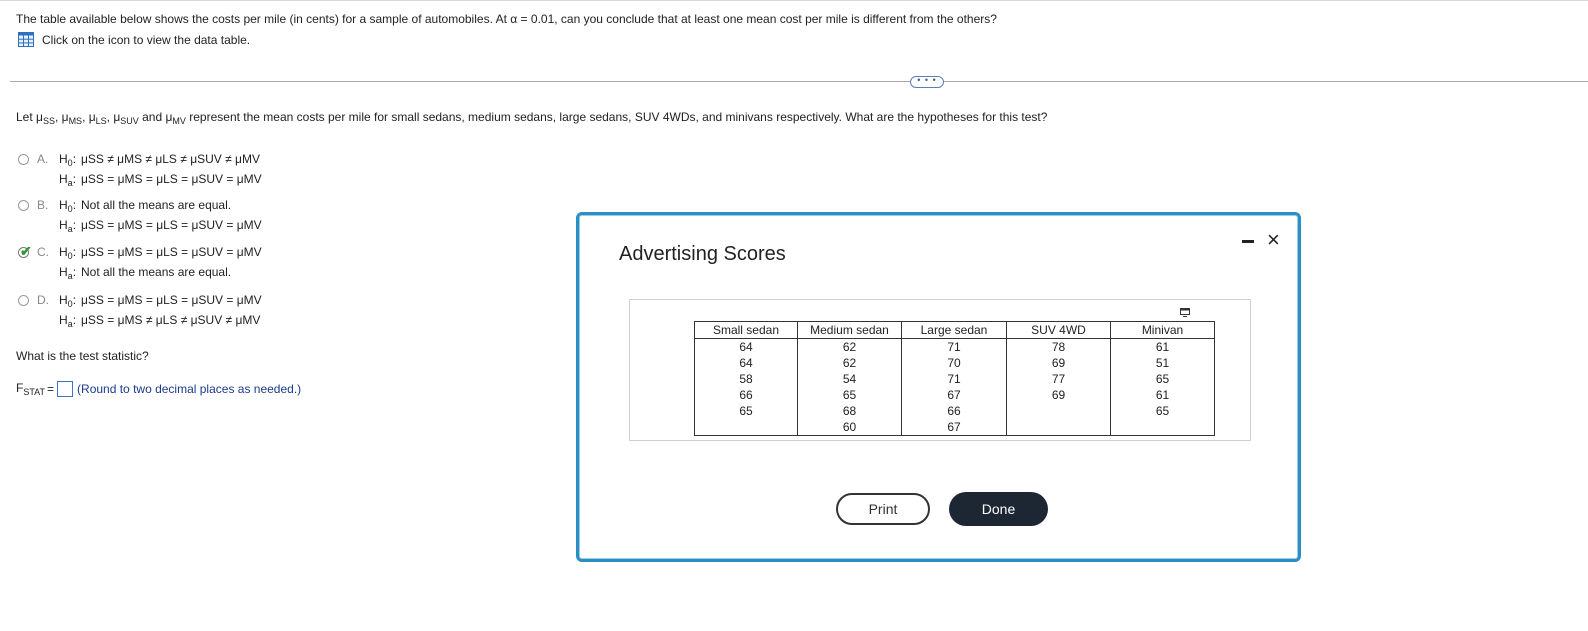 Image resolution: width=1588 pixels, height=631 pixels. What do you see at coordinates (1162, 363) in the screenshot?
I see `table-cell: 51` at bounding box center [1162, 363].